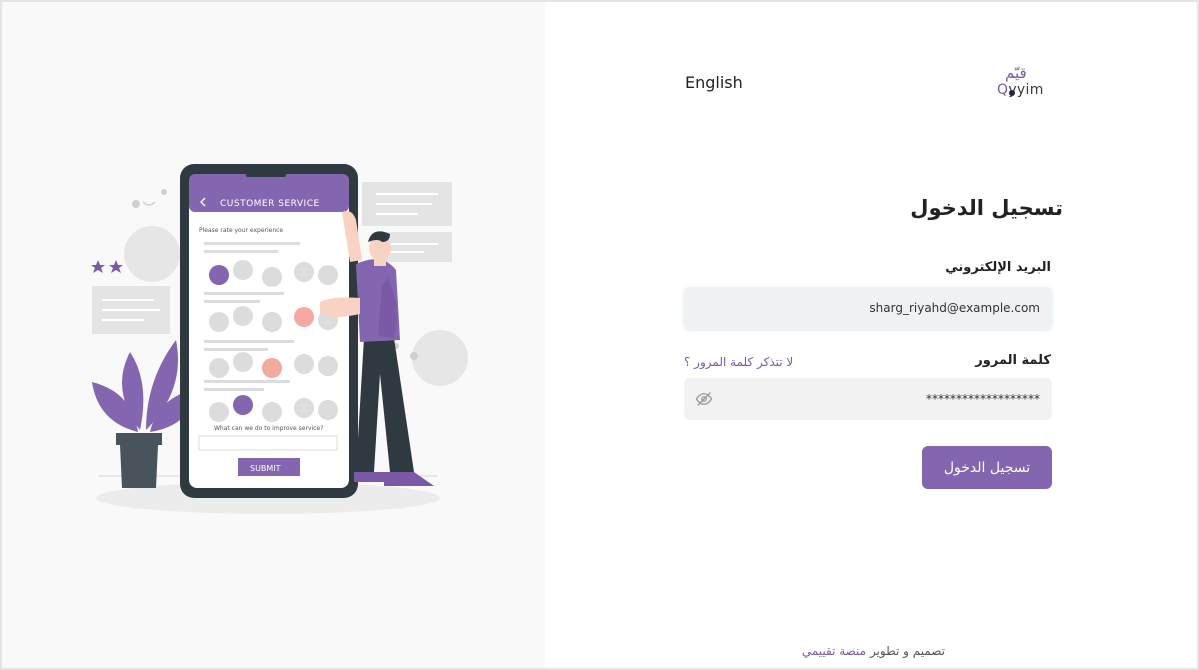 The width and height of the screenshot is (1199, 670). What do you see at coordinates (714, 82) in the screenshot?
I see `language-toggle: English` at bounding box center [714, 82].